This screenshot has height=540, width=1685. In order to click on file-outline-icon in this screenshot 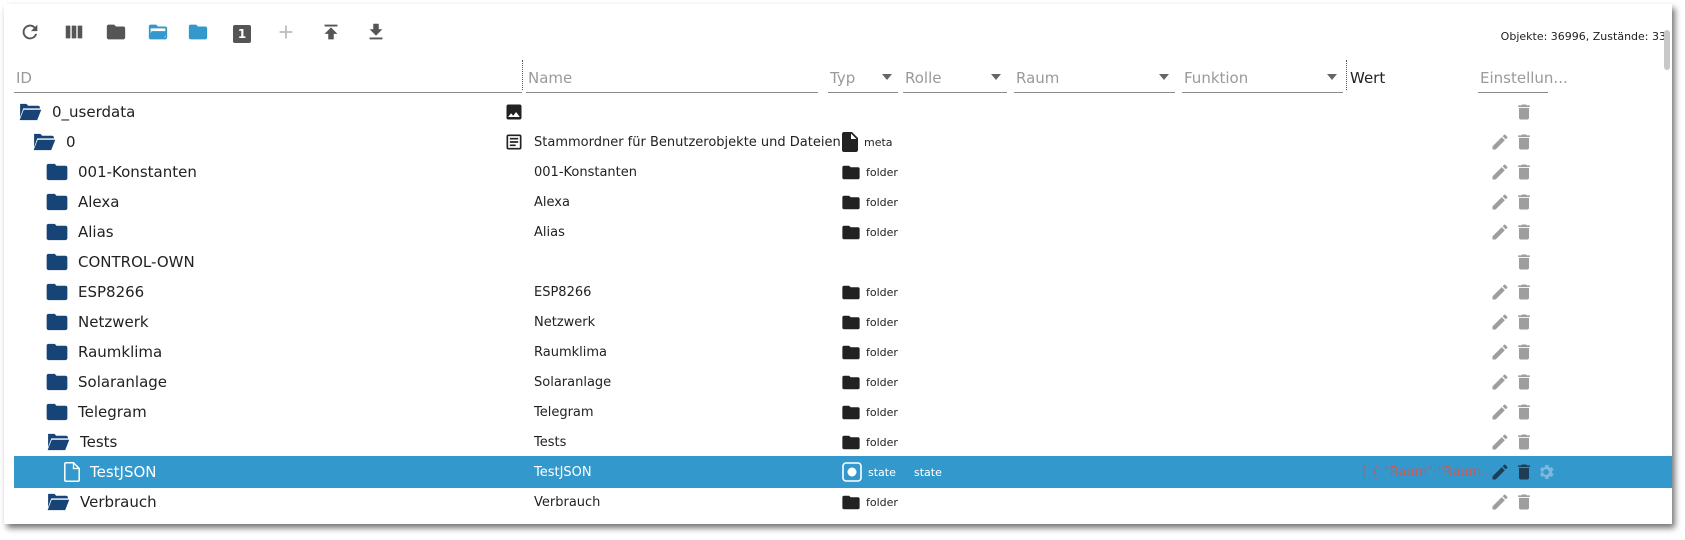, I will do `click(72, 472)`.